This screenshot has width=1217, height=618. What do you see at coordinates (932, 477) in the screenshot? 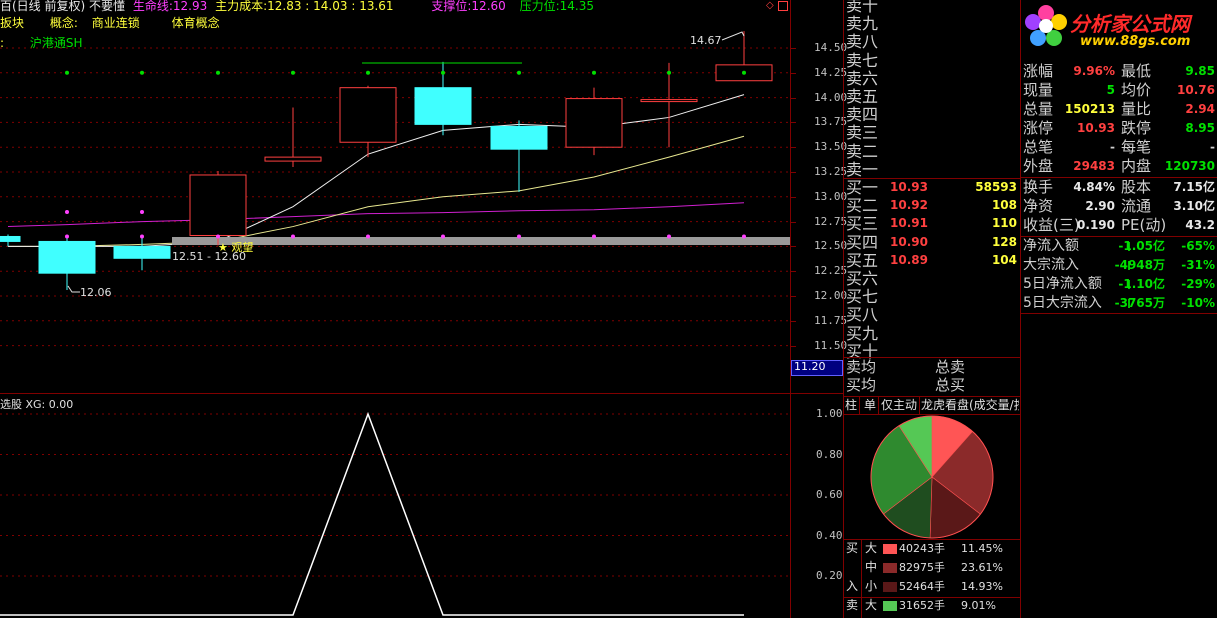
I see `flow-pie-chart` at bounding box center [932, 477].